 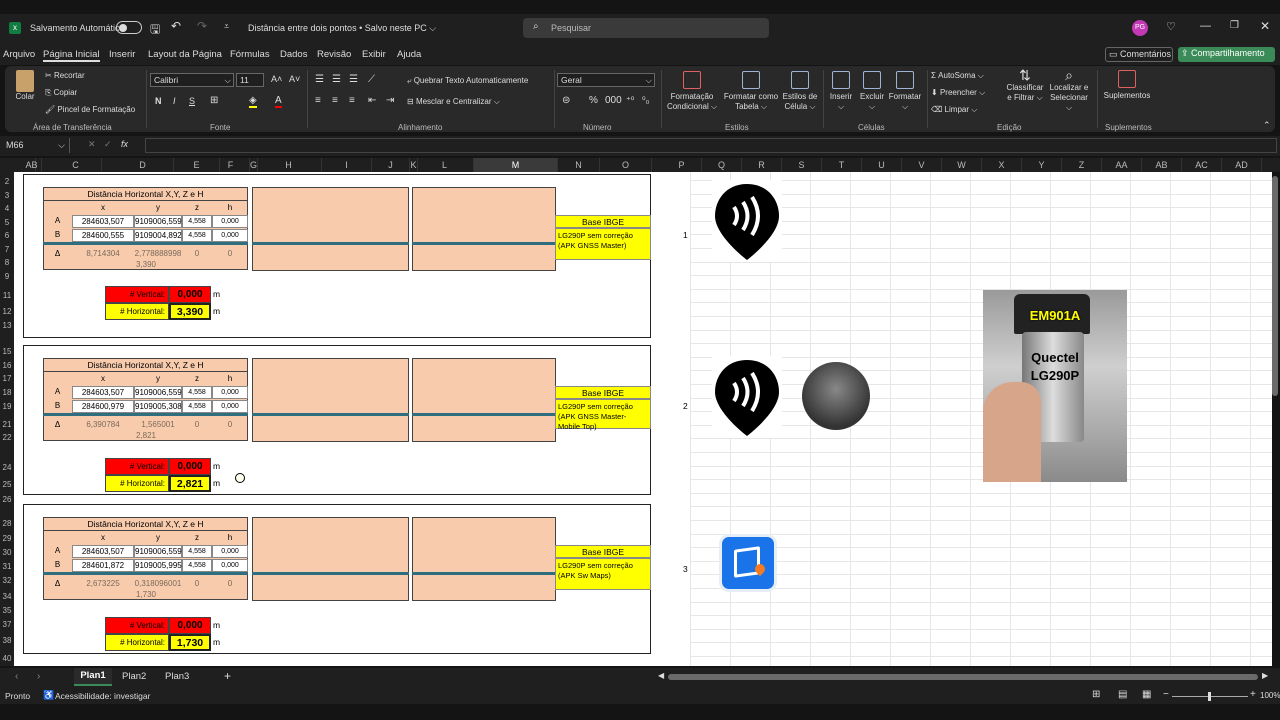 What do you see at coordinates (146, 264) in the screenshot?
I see `distance-value: 3,390` at bounding box center [146, 264].